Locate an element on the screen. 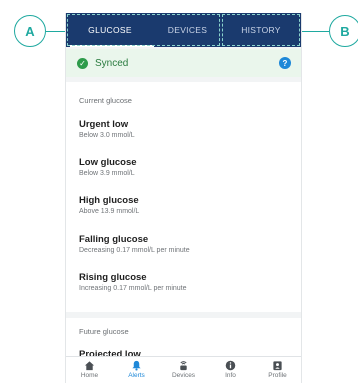 This screenshot has height=383, width=358. transmitter-icon is located at coordinates (183, 366).